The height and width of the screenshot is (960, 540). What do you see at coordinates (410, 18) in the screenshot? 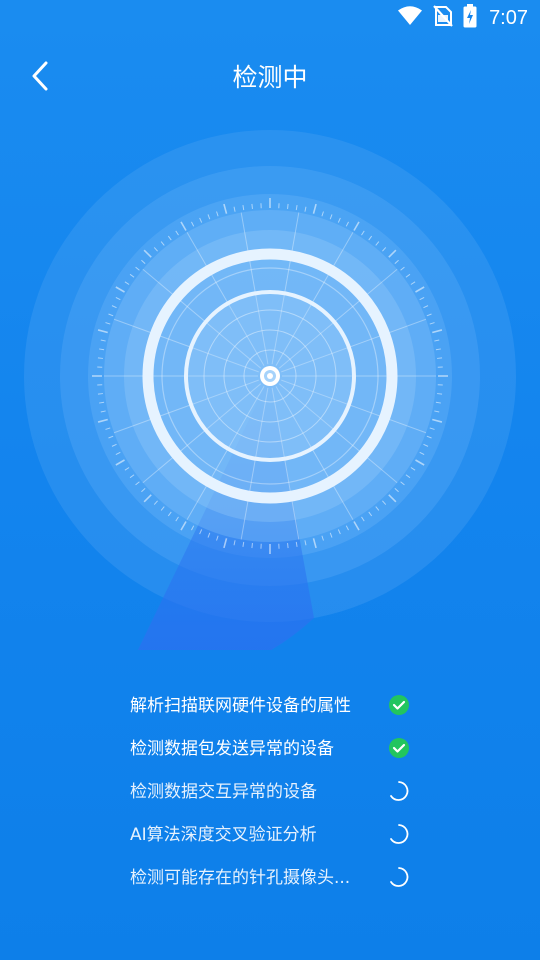
I see `wifi-icon` at bounding box center [410, 18].